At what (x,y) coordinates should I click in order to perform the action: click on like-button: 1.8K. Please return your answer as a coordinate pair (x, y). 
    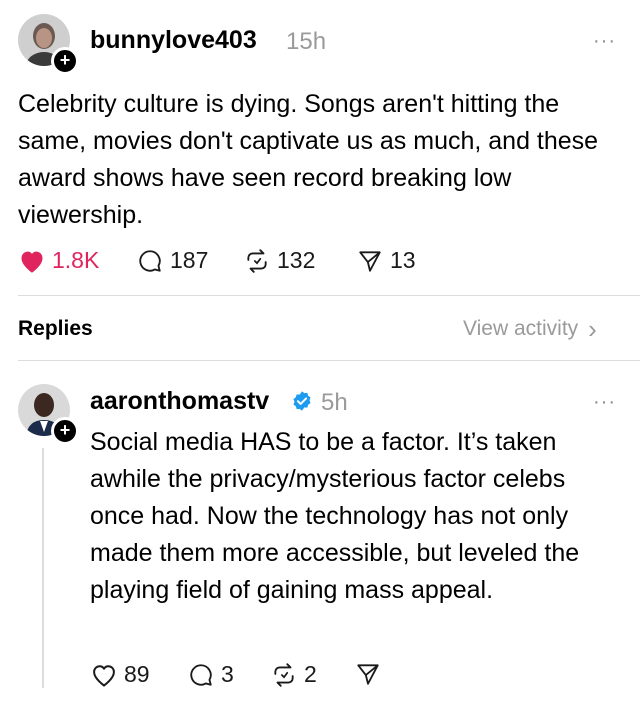
    Looking at the image, I should click on (58, 260).